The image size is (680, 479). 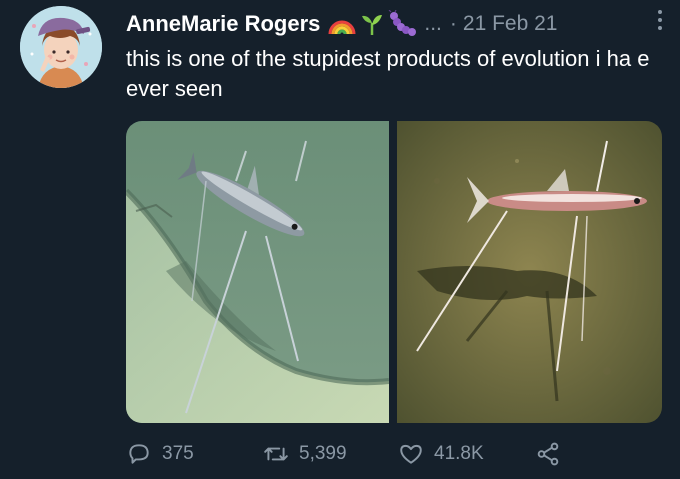 What do you see at coordinates (323, 453) in the screenshot?
I see `retweet-count: 5,399` at bounding box center [323, 453].